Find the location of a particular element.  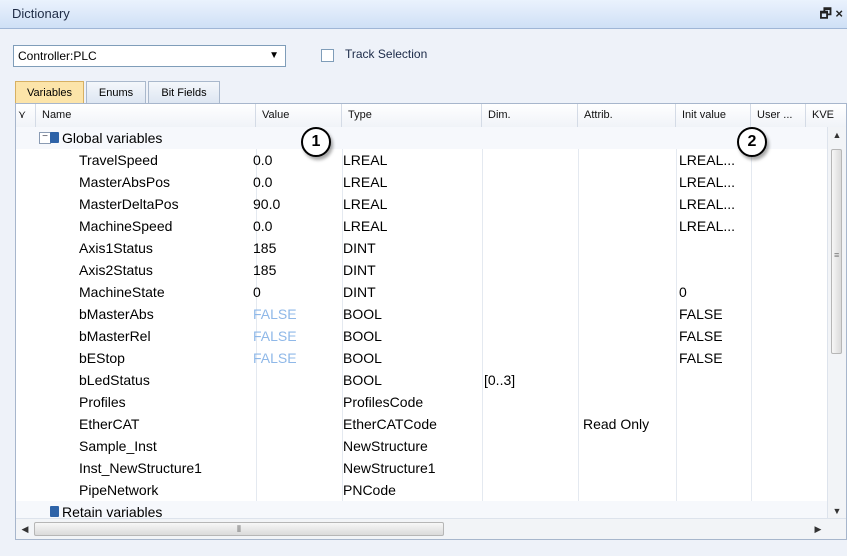

table-row: bMasterAbs FALSE BOOL FALSE is located at coordinates (423, 314).